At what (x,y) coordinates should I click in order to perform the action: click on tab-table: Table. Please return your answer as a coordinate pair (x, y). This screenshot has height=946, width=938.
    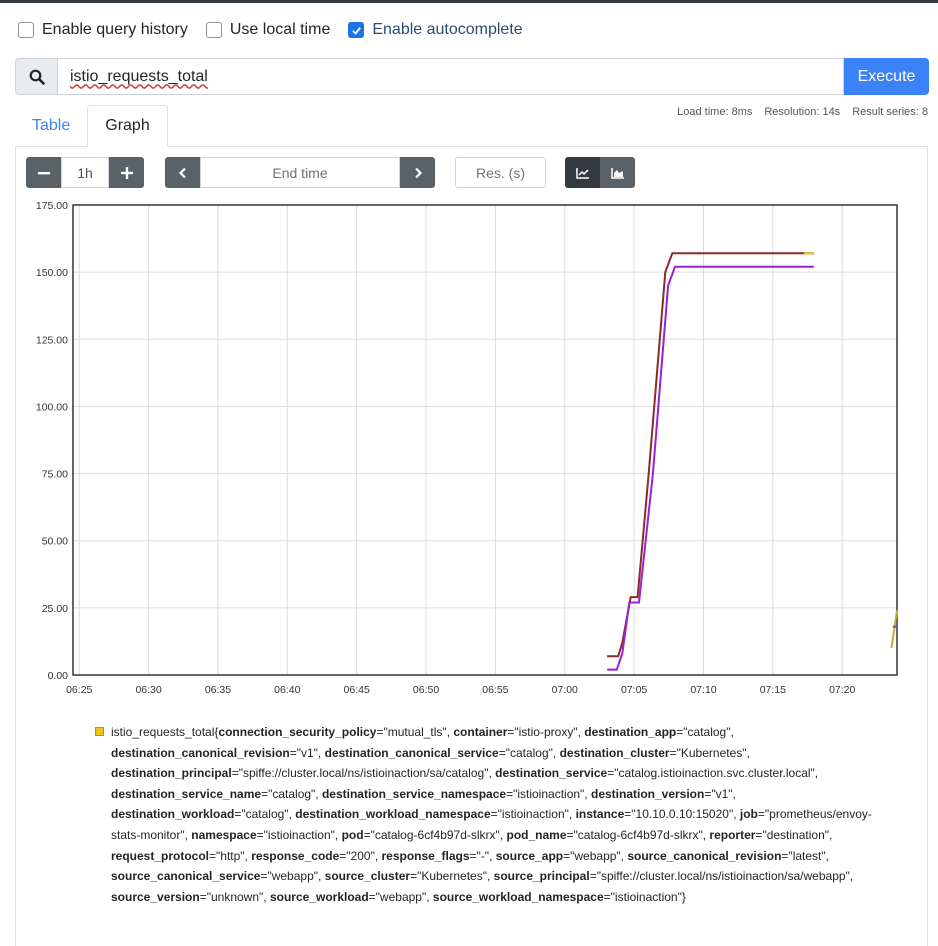
    Looking at the image, I should click on (51, 126).